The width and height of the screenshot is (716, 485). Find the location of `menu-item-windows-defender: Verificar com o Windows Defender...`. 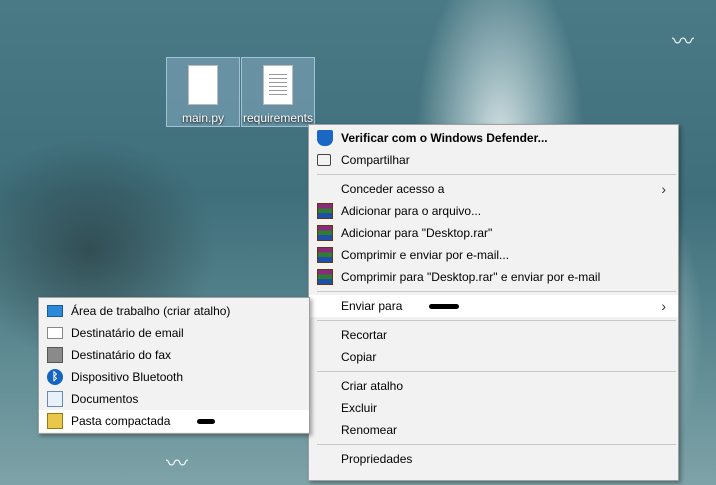

menu-item-windows-defender: Verificar com o Windows Defender... is located at coordinates (493, 138).